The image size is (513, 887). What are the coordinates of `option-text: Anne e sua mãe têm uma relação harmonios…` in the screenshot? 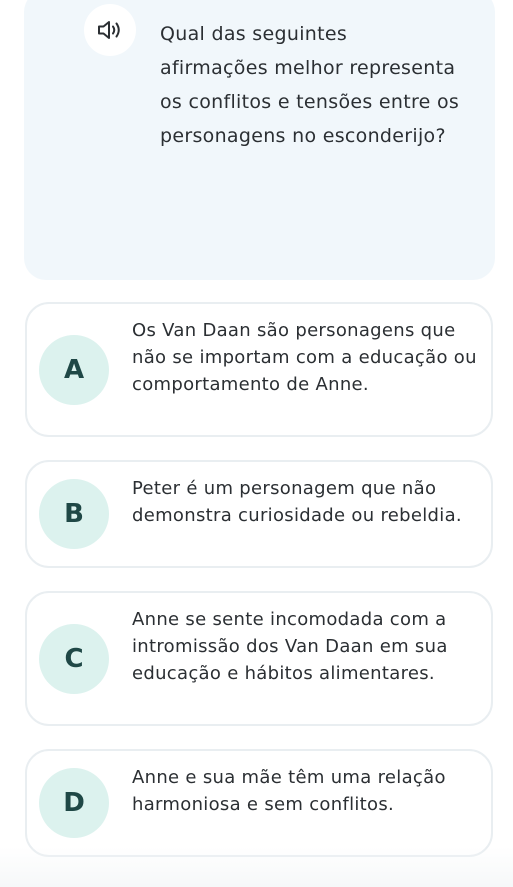 It's located at (289, 791).